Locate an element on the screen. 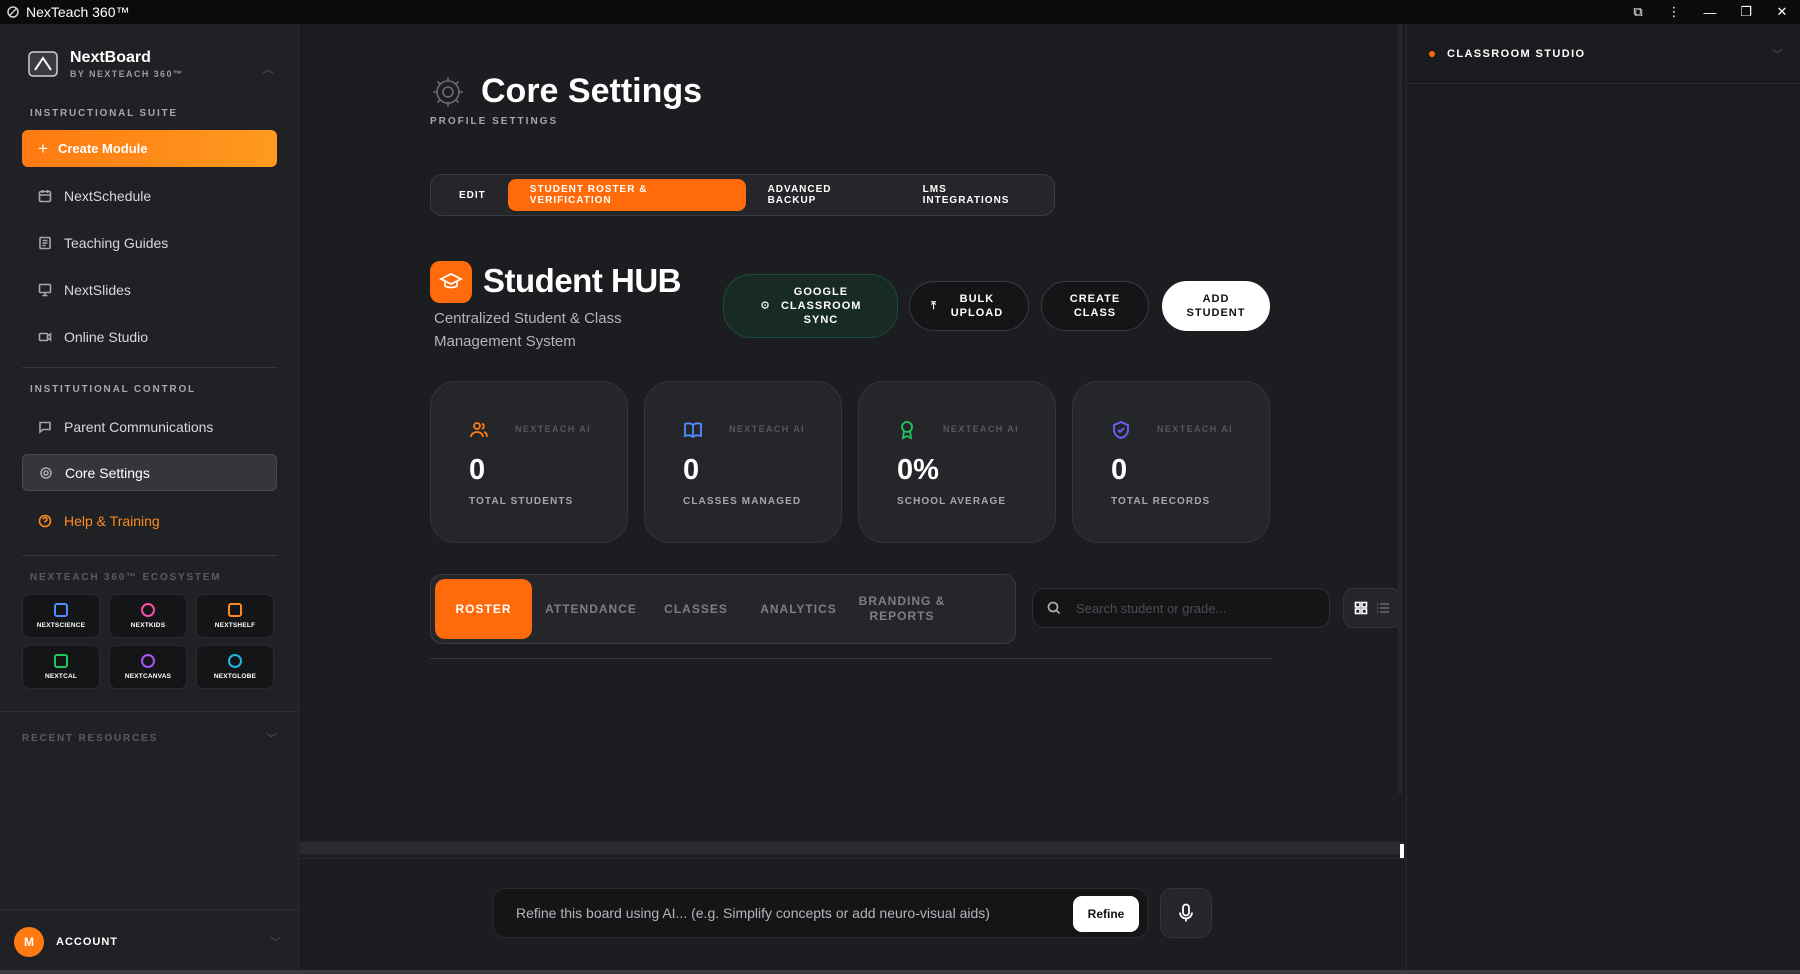  section-instructional-label: INSTRUCTIONAL SUITE is located at coordinates (104, 113).